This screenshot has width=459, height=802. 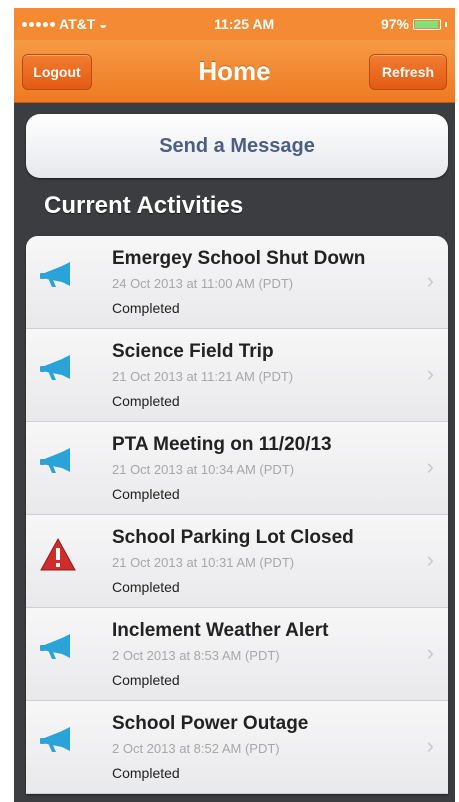 What do you see at coordinates (237, 146) in the screenshot?
I see `send-message-button: Send a Message` at bounding box center [237, 146].